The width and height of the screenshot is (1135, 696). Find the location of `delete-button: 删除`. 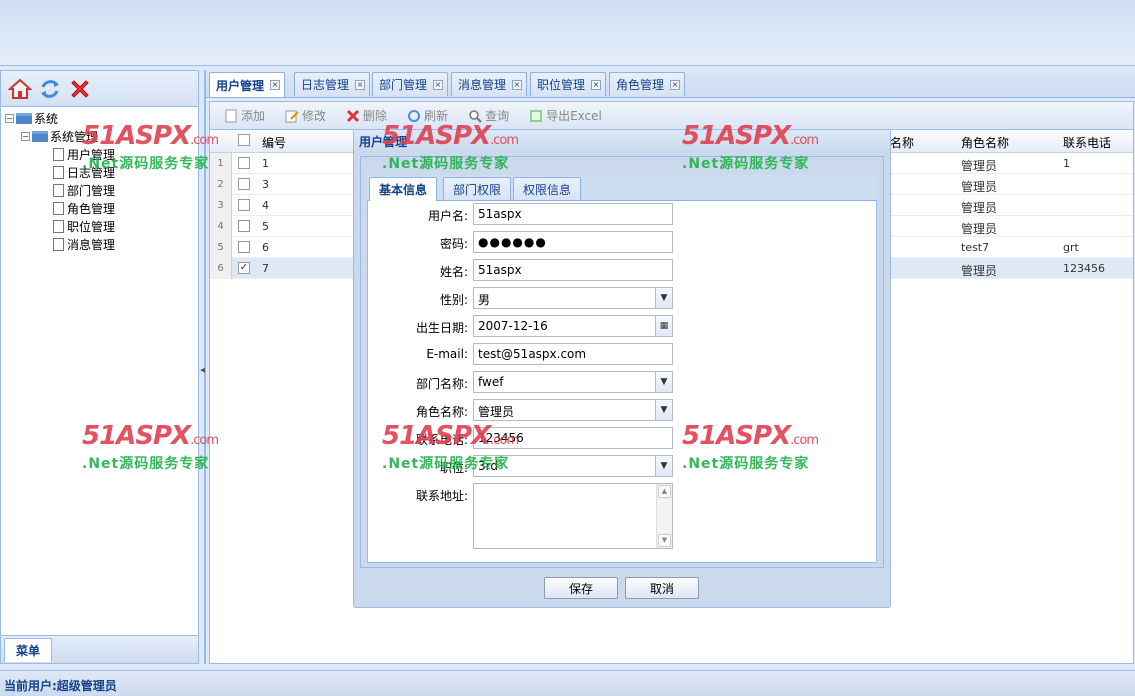

delete-button: 删除 is located at coordinates (366, 115).